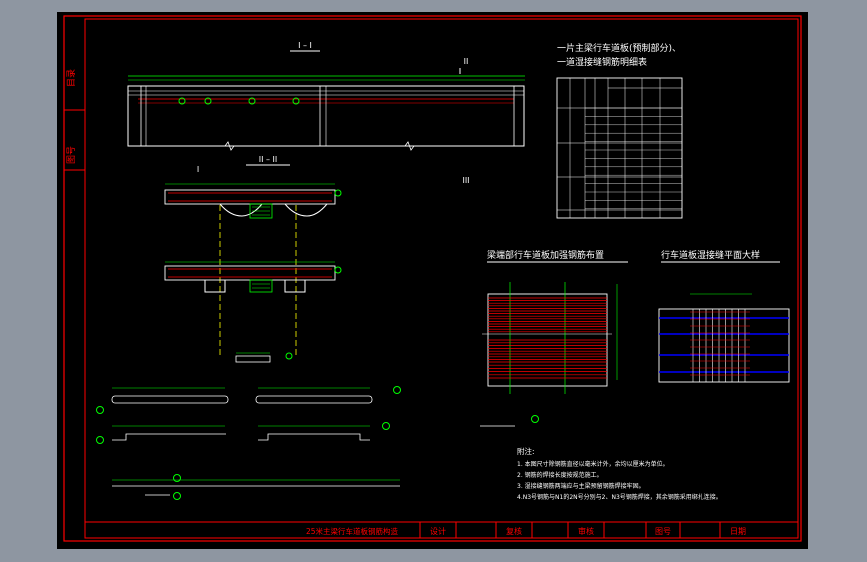 The image size is (867, 562). Describe the element at coordinates (352, 531) in the screenshot. I see `drawing-name: 25米主梁行车道板钢筋构造` at that location.